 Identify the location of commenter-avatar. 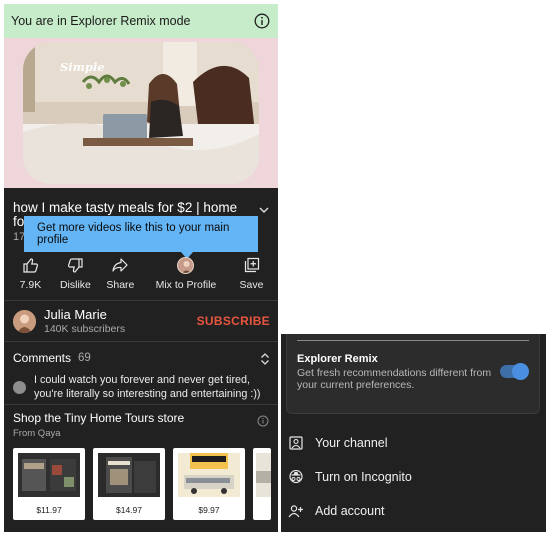
(19, 387).